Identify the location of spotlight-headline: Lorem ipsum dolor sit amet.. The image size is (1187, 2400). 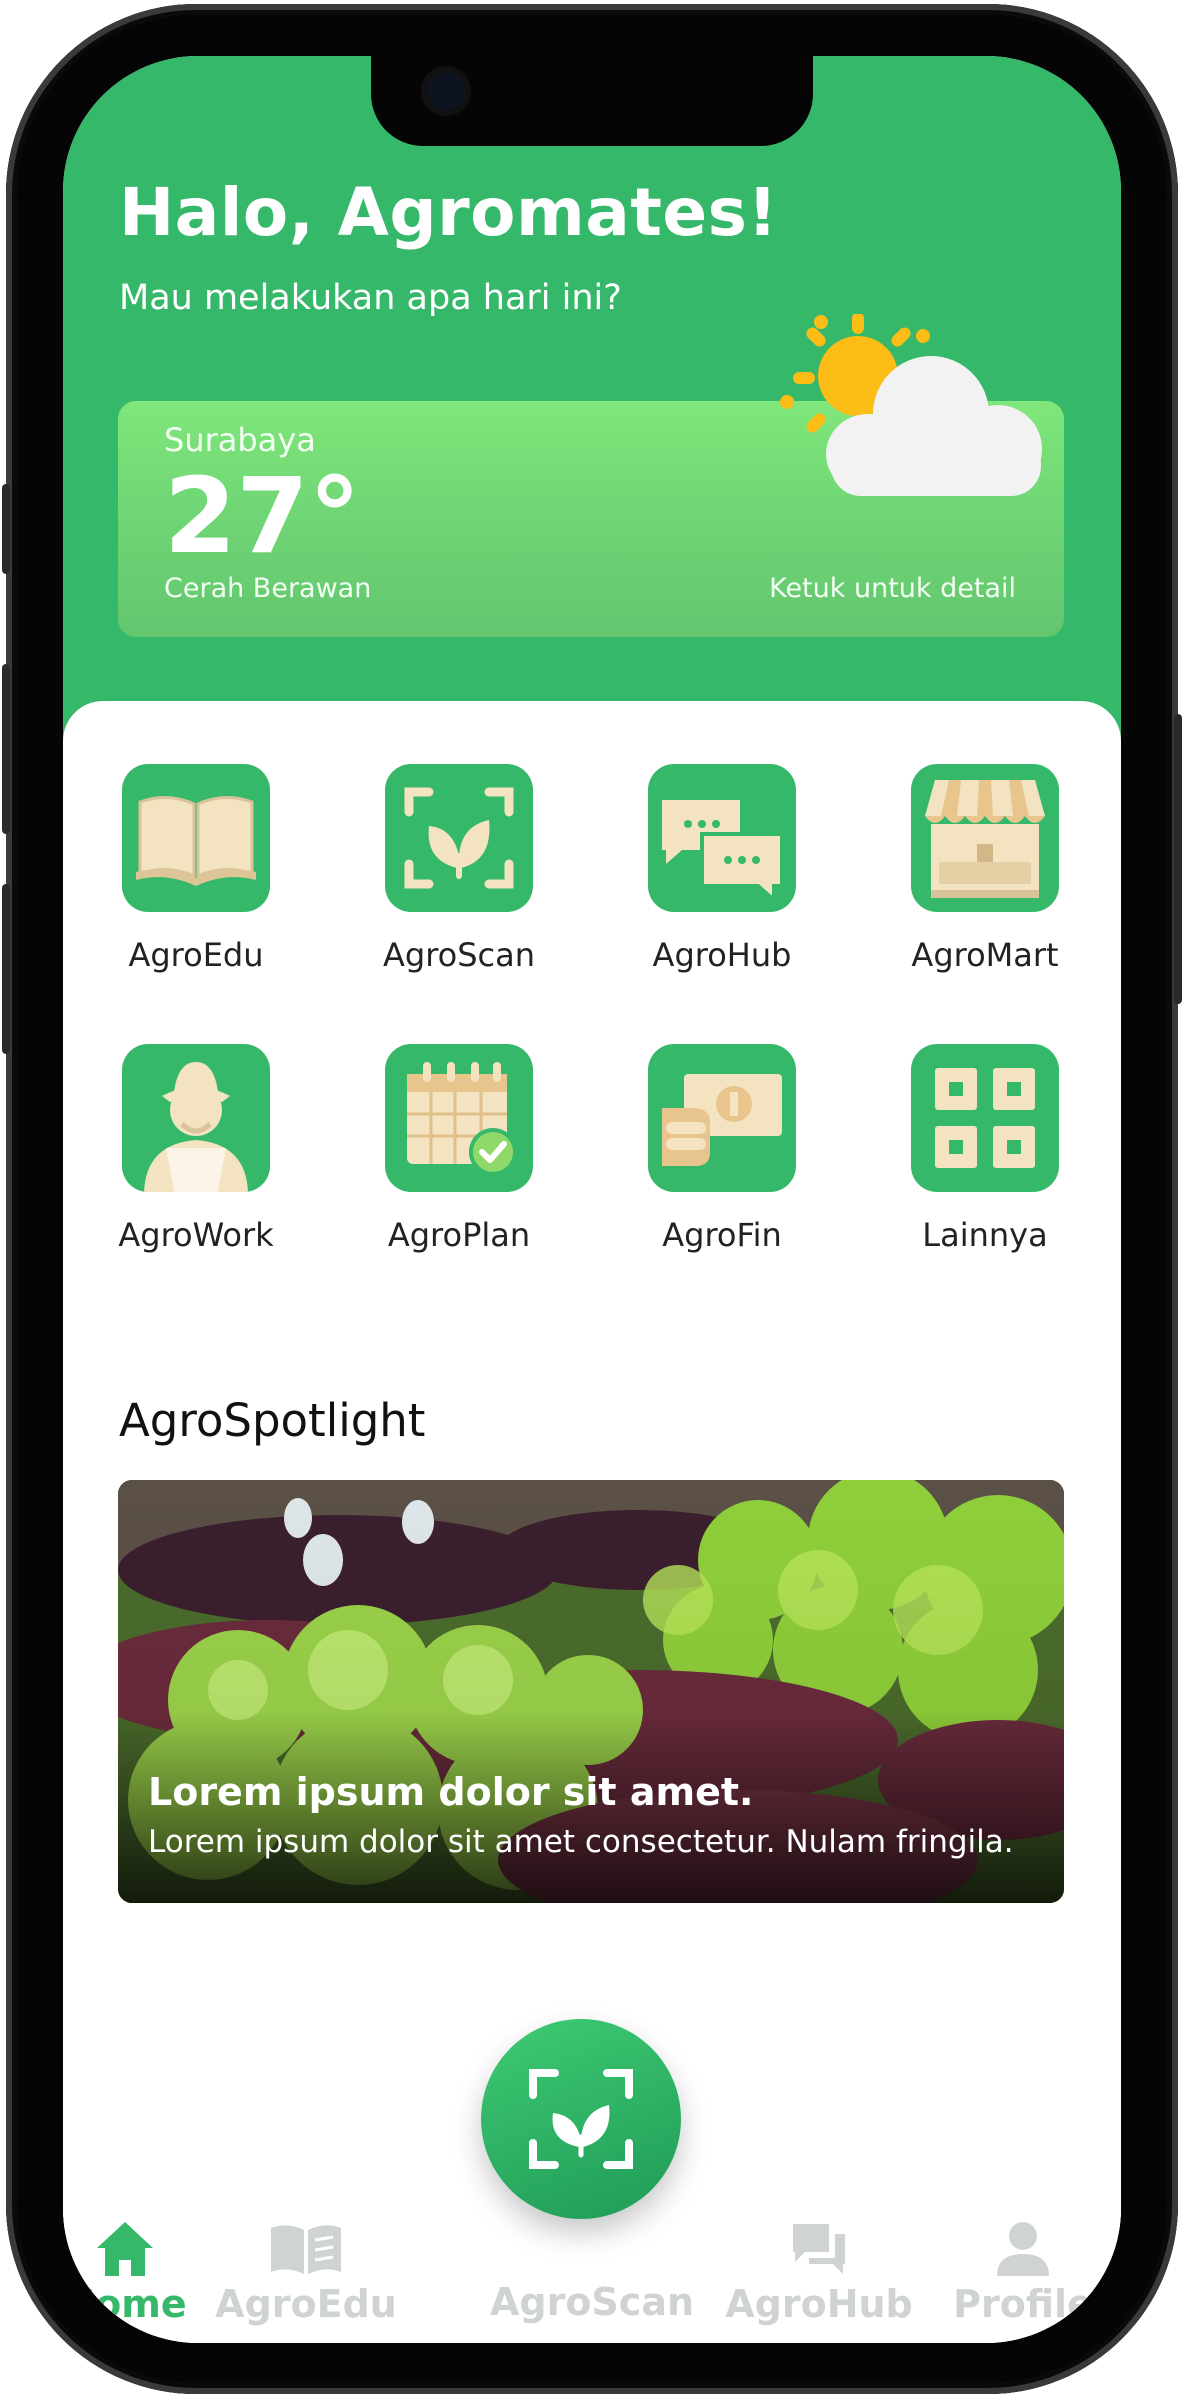
(451, 1792).